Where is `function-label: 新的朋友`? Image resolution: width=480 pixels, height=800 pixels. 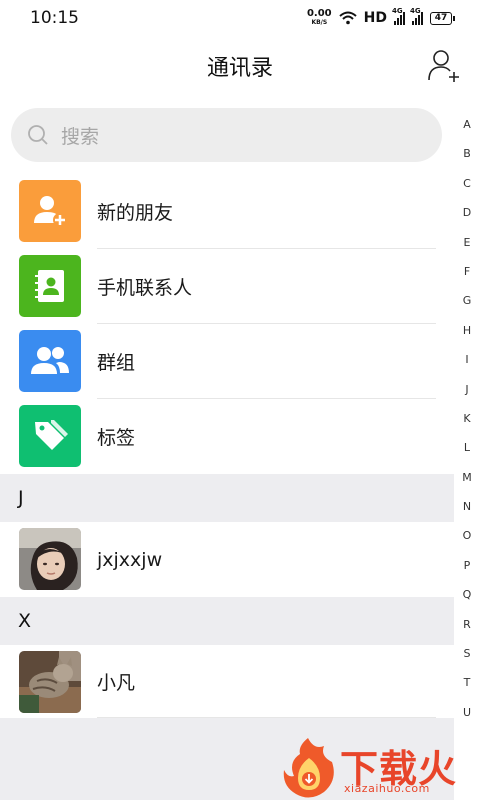 function-label: 新的朋友 is located at coordinates (135, 213).